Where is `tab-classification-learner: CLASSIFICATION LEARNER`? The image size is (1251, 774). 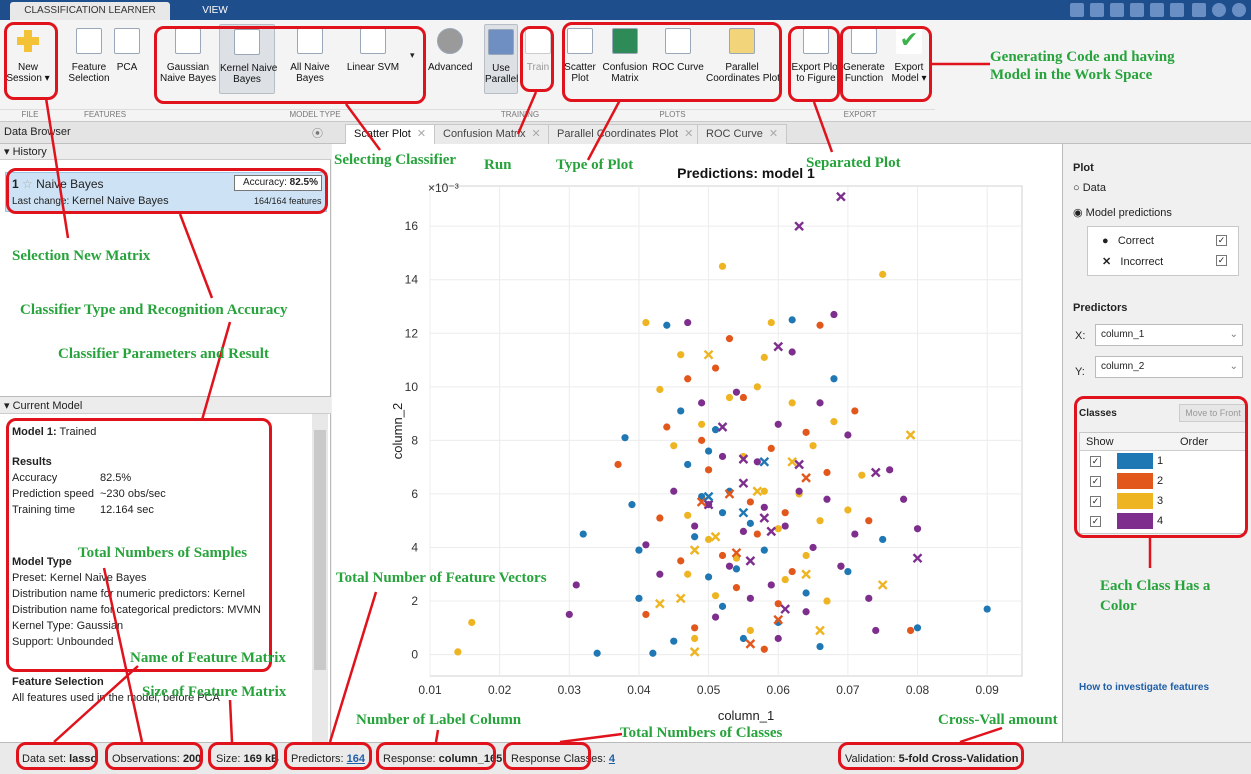
tab-classification-learner: CLASSIFICATION LEARNER is located at coordinates (90, 11).